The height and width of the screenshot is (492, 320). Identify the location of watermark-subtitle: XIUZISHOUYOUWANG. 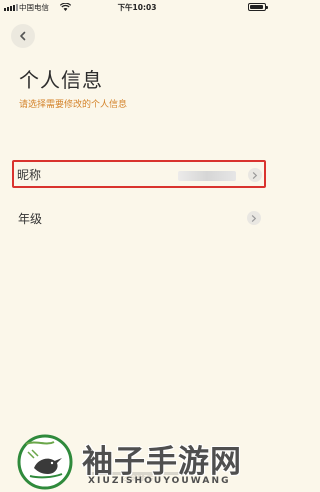
(159, 481).